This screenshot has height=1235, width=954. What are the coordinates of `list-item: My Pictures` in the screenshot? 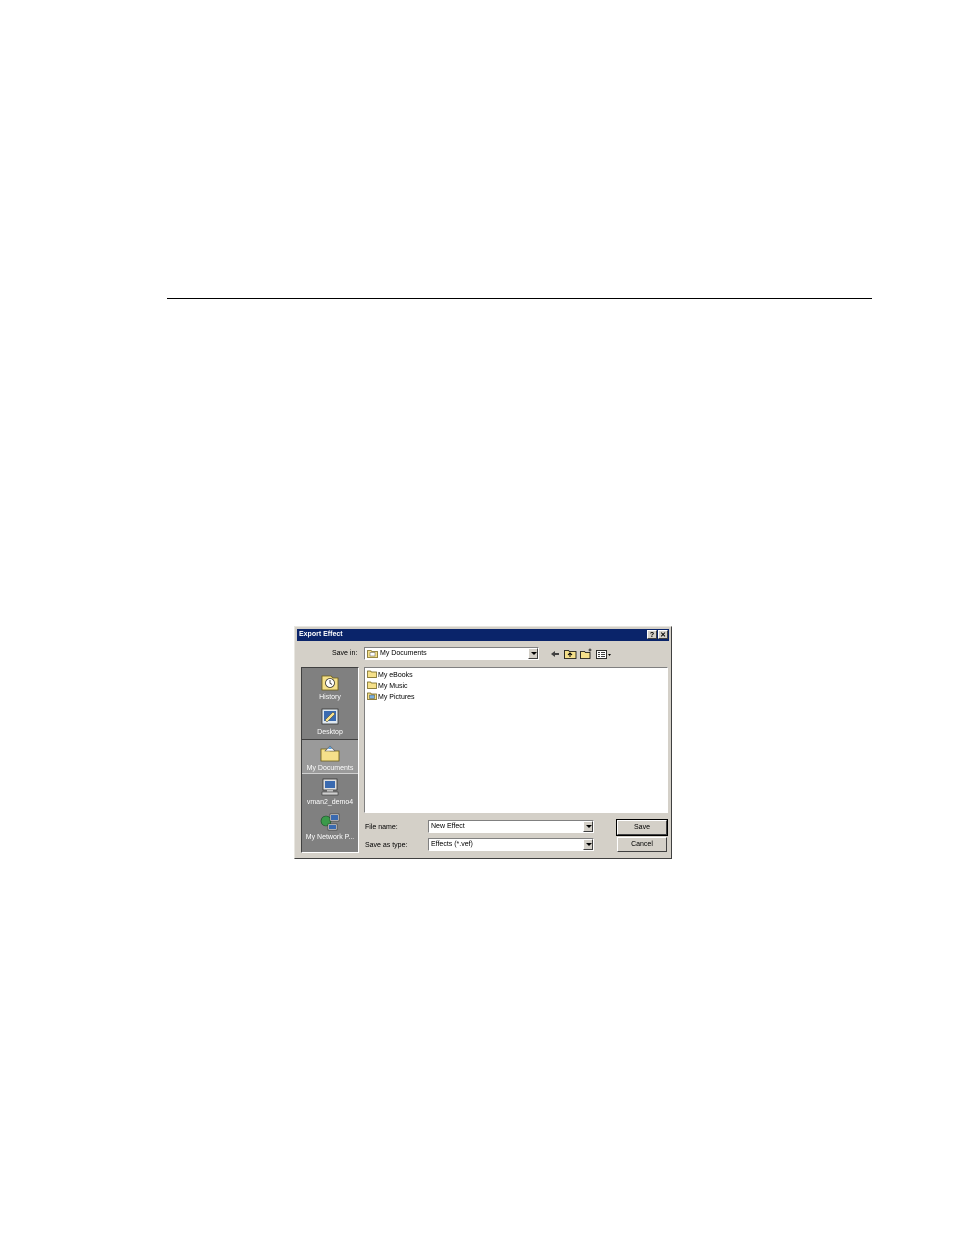 It's located at (391, 697).